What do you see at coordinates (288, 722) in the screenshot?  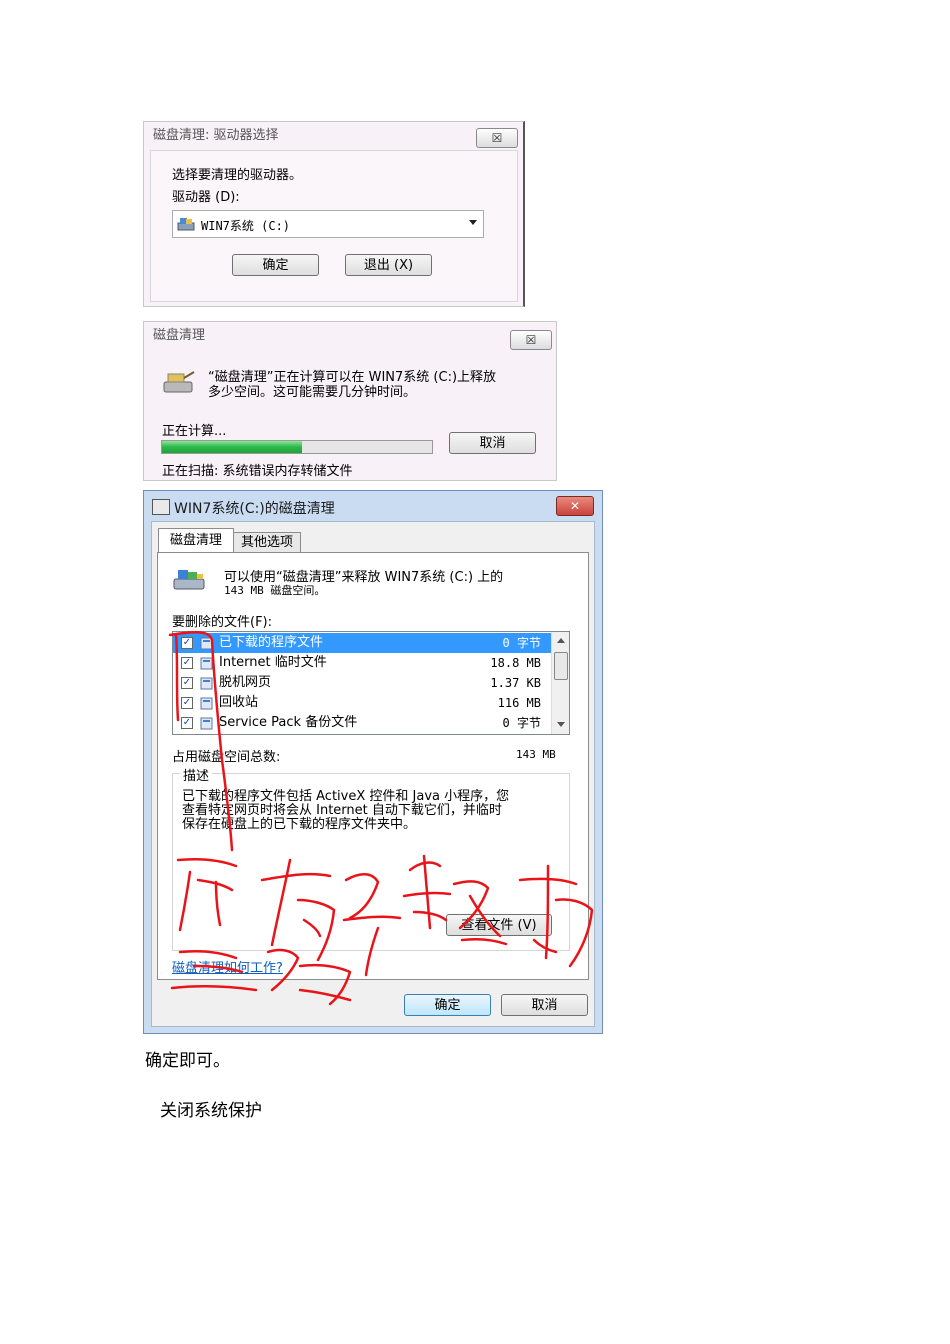 I see `file-name: Service Pack 备份文件` at bounding box center [288, 722].